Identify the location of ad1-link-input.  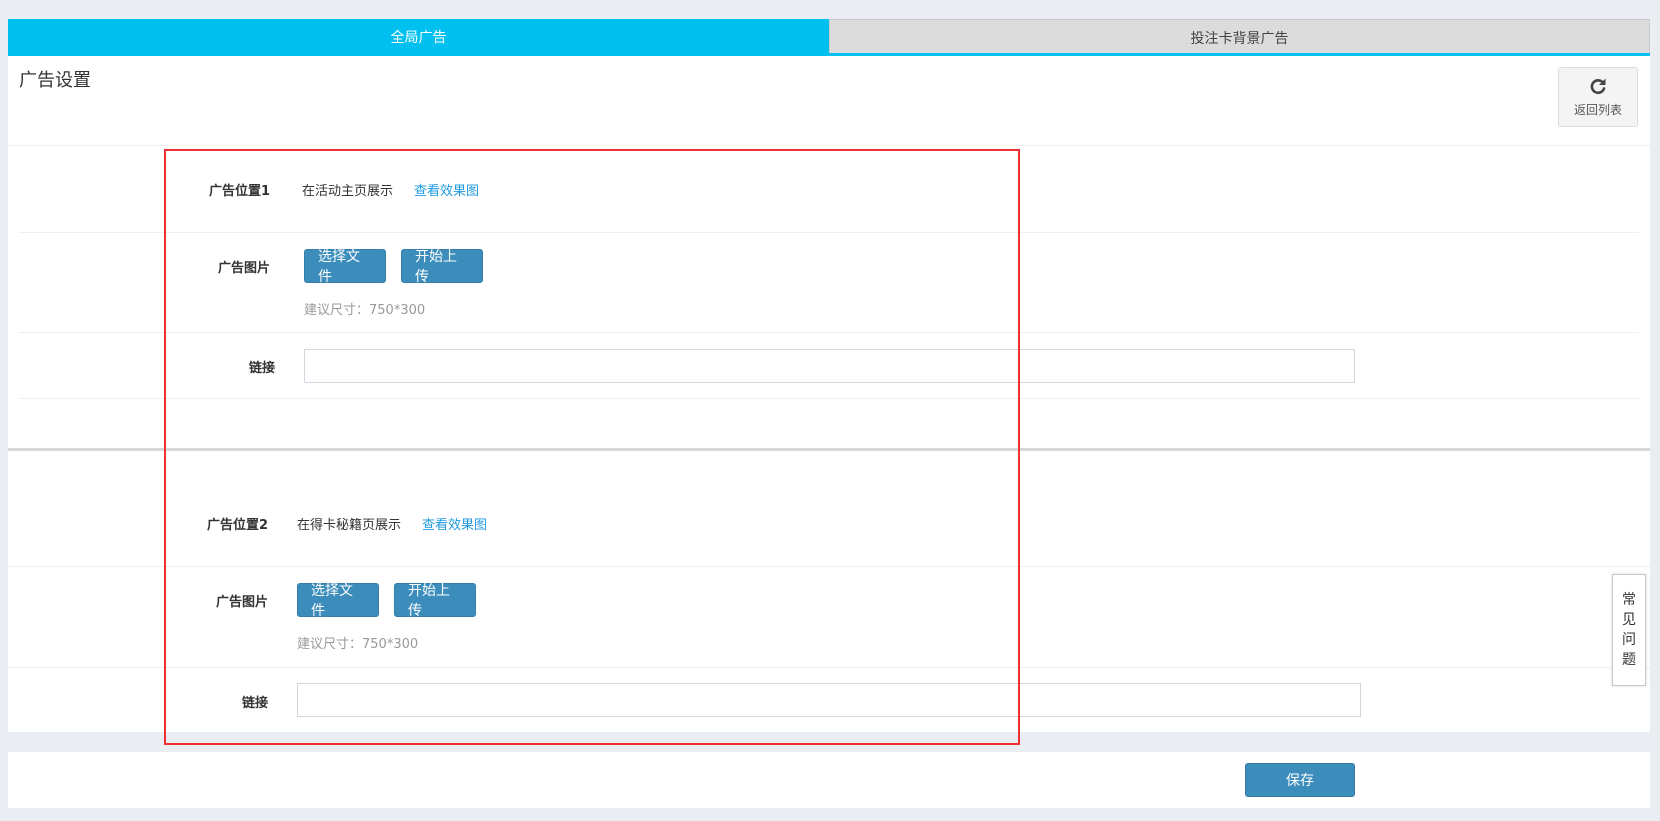
(829, 366).